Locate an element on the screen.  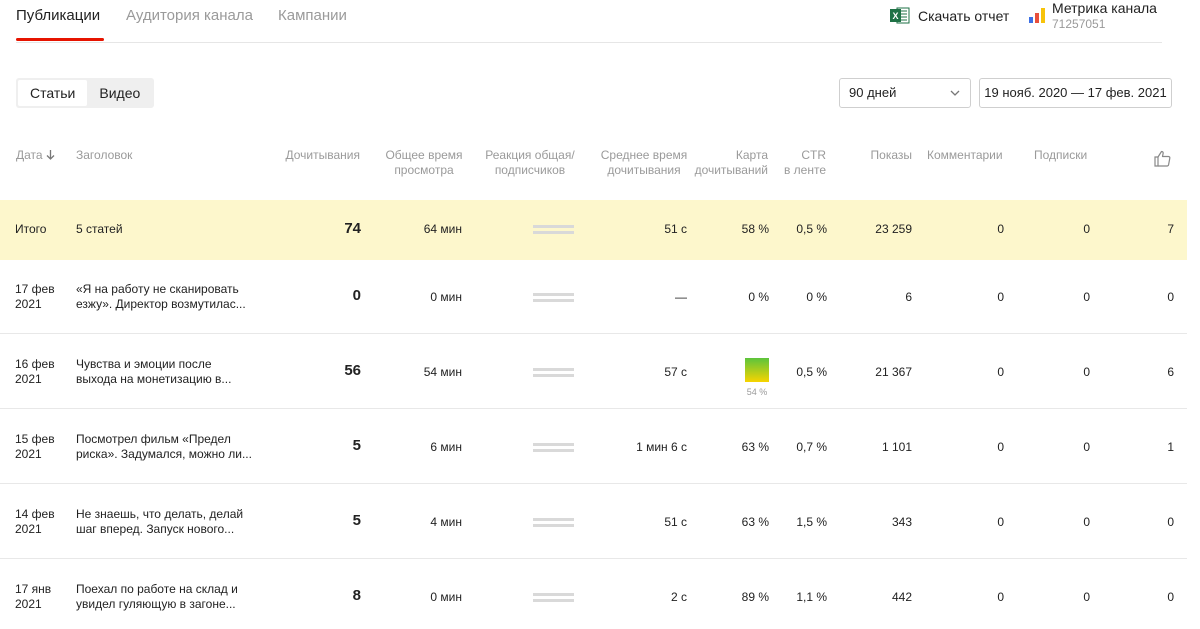
row-date: 14 фев 2021 is located at coordinates (35, 521).